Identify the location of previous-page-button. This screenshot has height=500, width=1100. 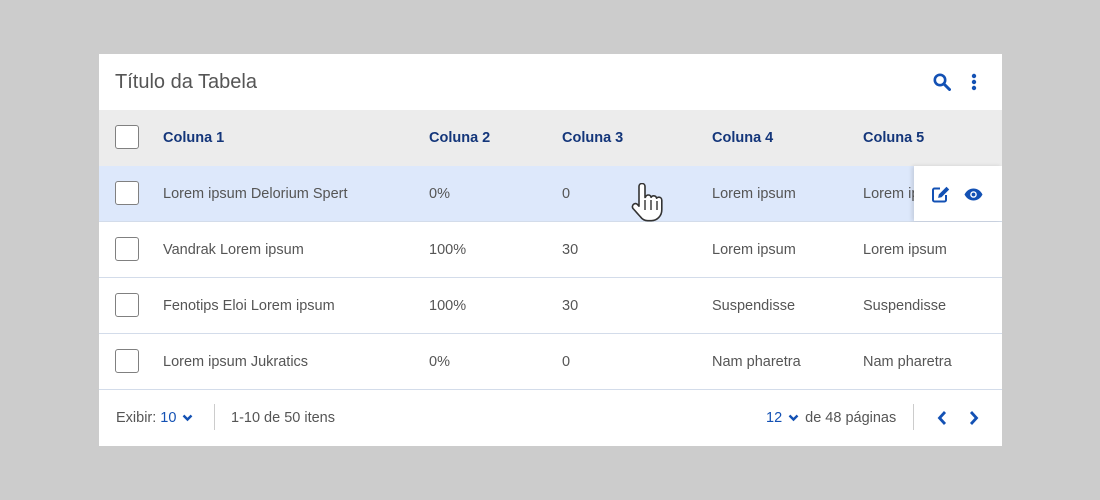
(942, 418).